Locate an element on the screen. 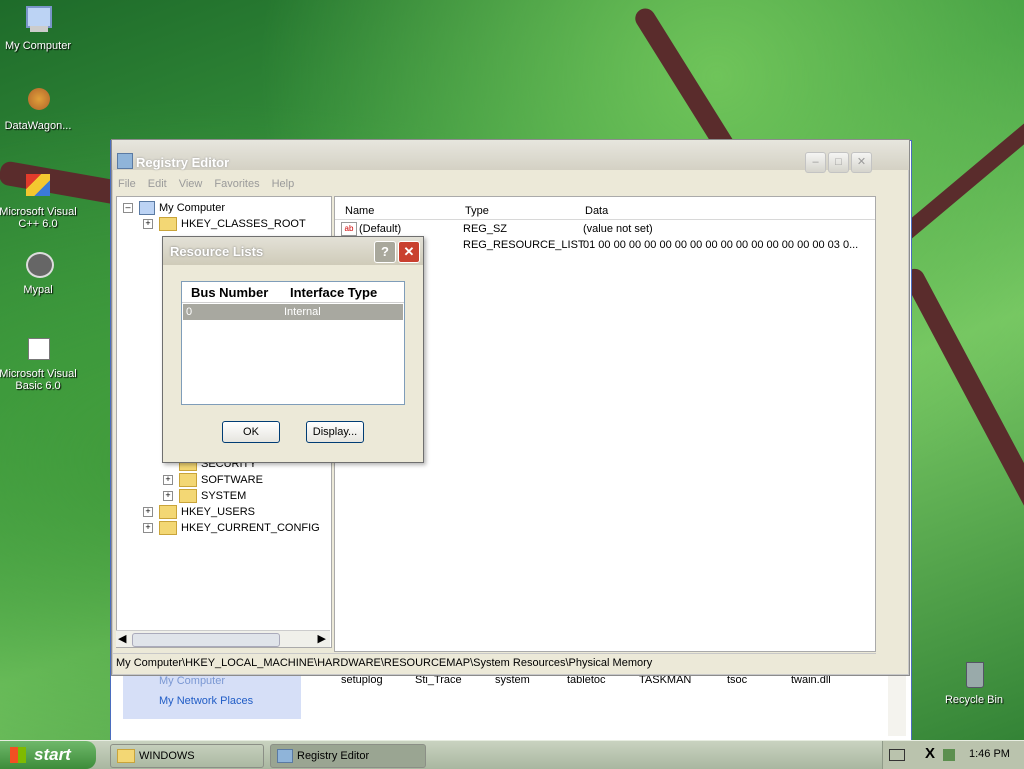  column-header-name: Name is located at coordinates (359, 211).